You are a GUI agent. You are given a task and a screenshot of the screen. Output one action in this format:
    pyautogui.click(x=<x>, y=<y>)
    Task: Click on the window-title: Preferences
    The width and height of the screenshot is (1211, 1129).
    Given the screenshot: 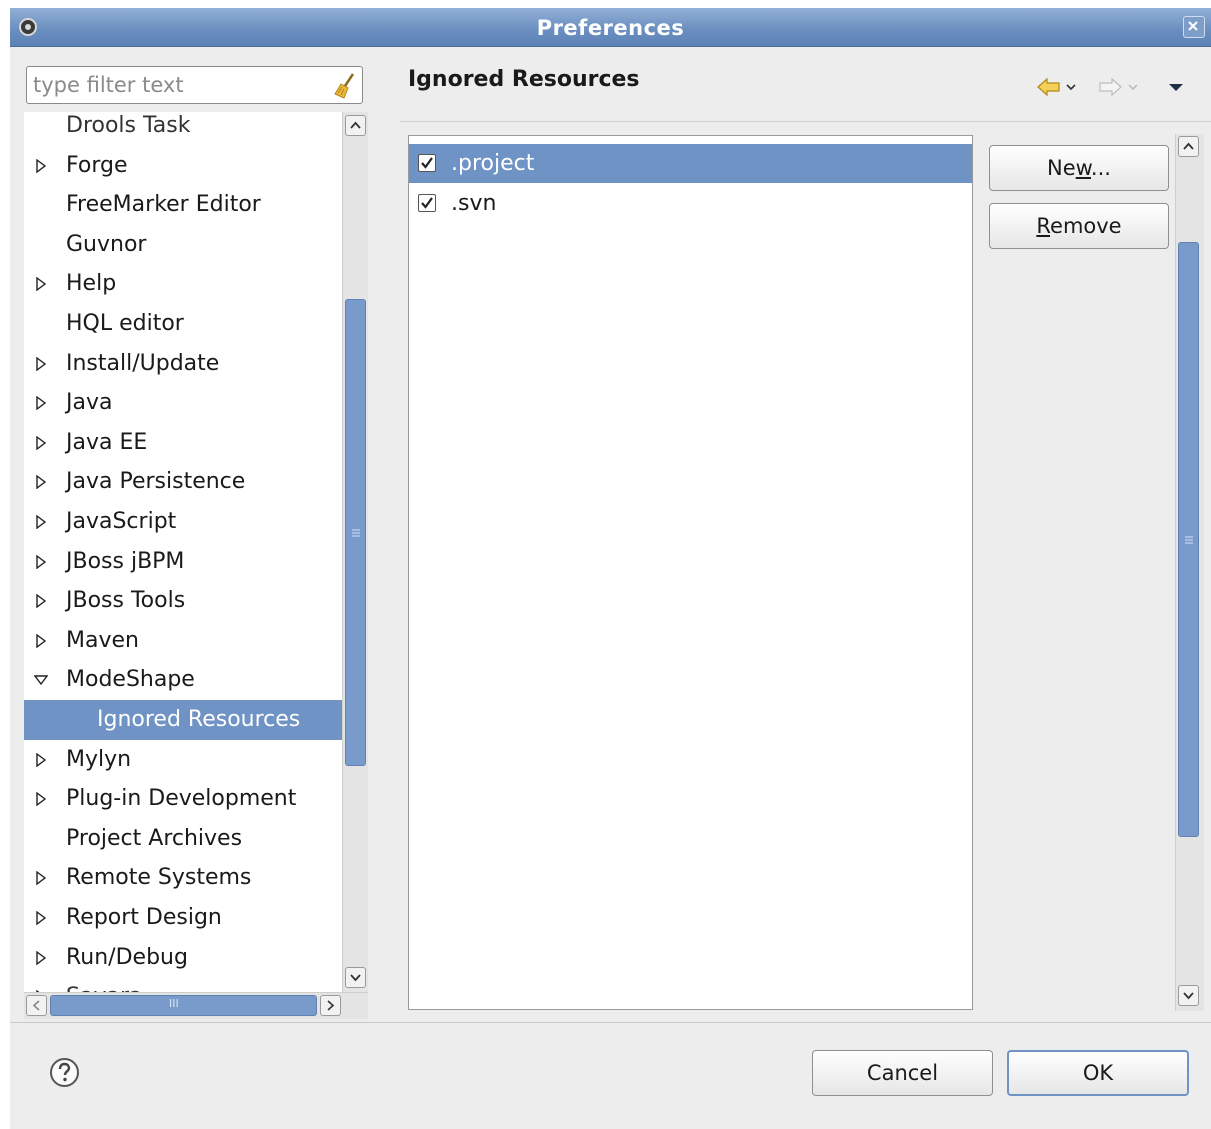 What is the action you would take?
    pyautogui.click(x=610, y=28)
    